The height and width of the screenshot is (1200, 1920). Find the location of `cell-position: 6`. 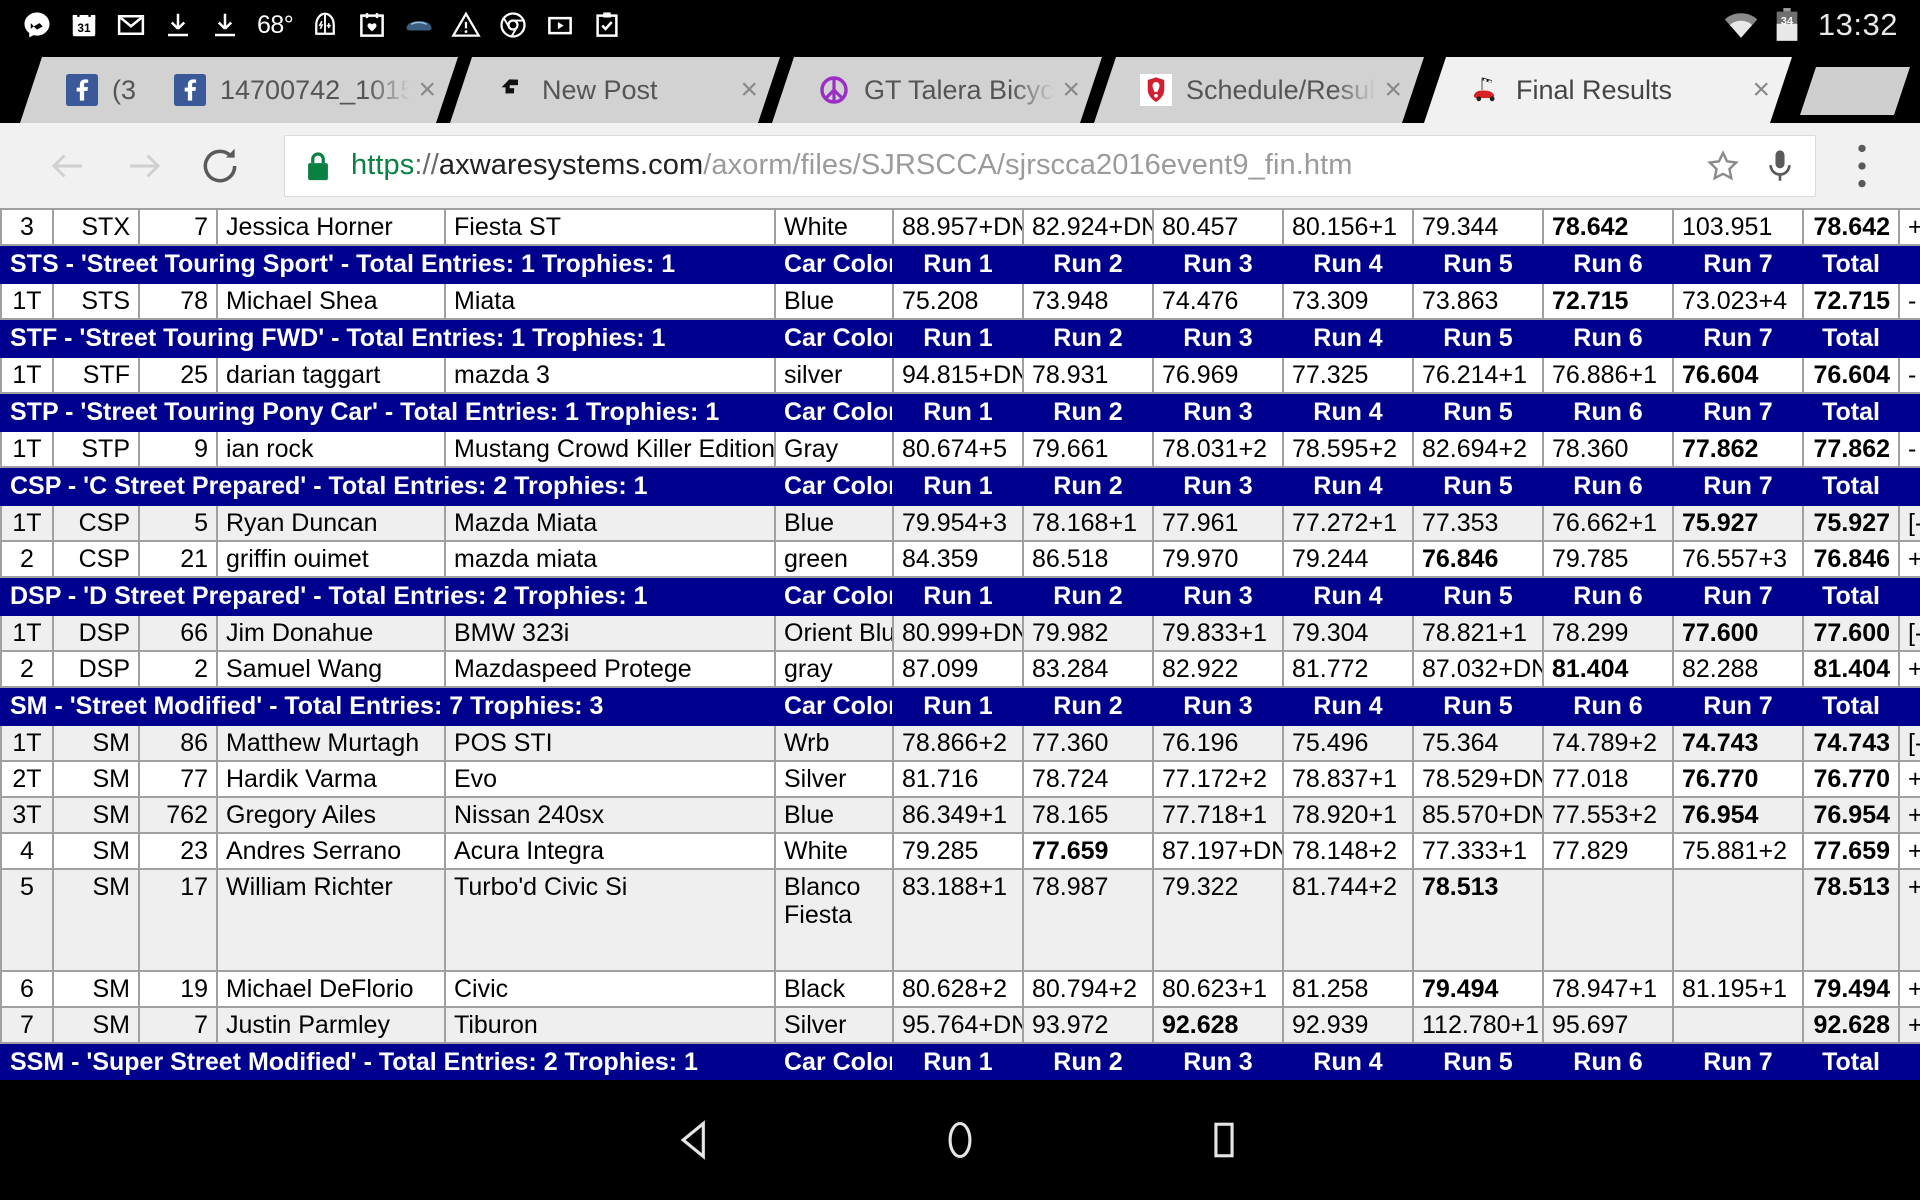

cell-position: 6 is located at coordinates (27, 989).